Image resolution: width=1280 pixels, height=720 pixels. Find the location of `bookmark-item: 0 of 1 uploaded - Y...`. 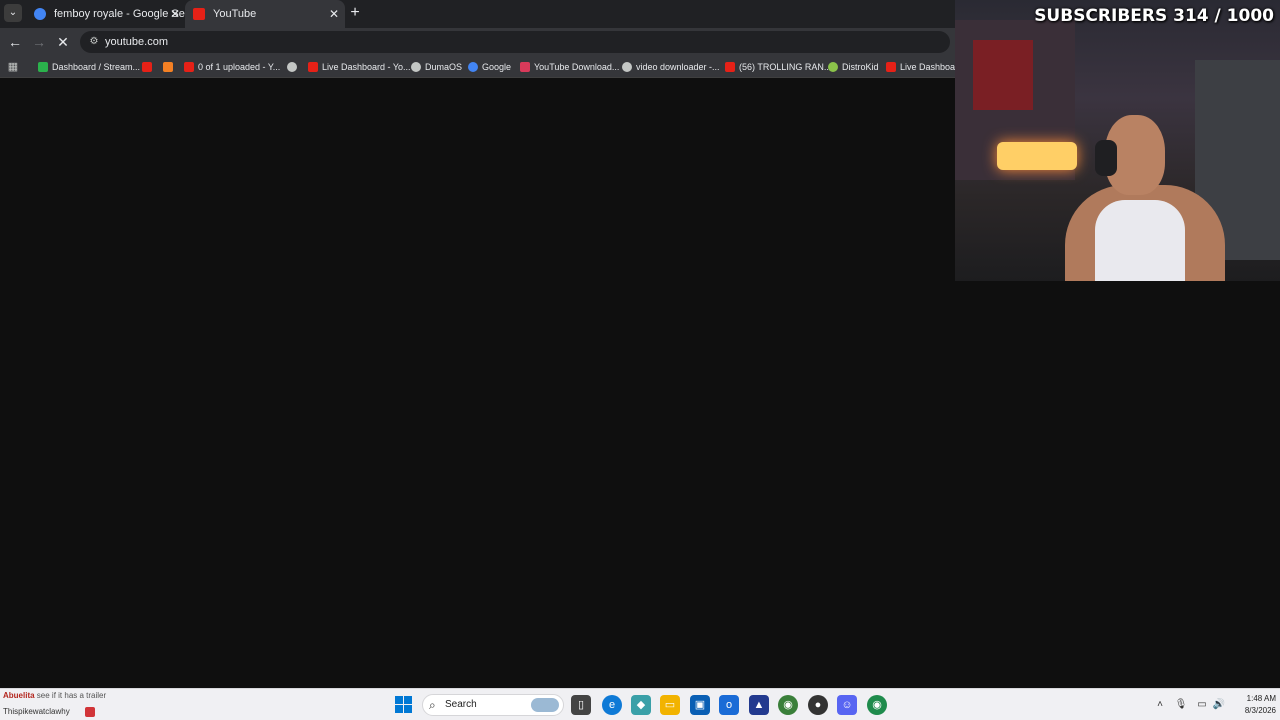

bookmark-item: 0 of 1 uploaded - Y... is located at coordinates (232, 67).